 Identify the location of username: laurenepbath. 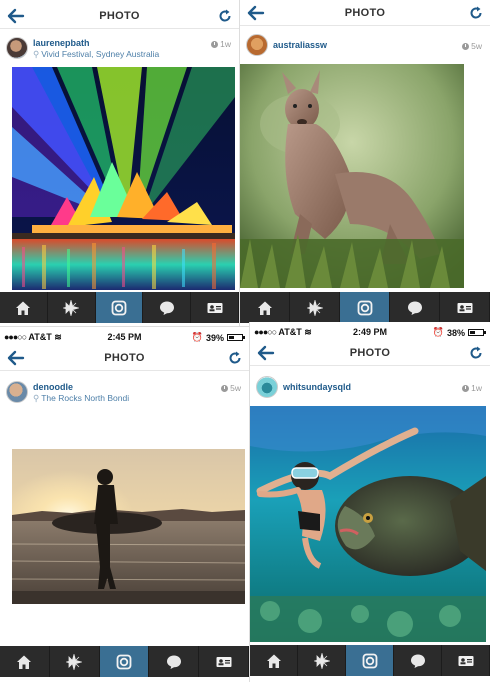
(61, 43).